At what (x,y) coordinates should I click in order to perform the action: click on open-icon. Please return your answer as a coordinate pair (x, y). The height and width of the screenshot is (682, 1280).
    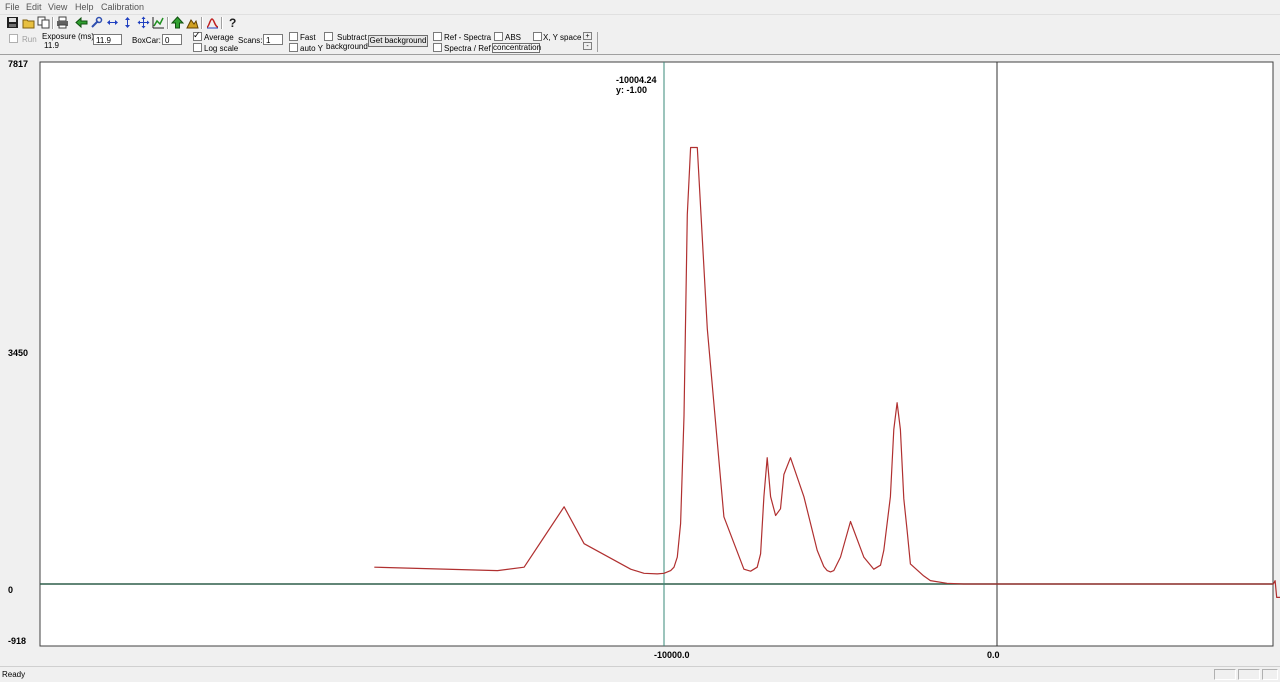
    Looking at the image, I should click on (28, 22).